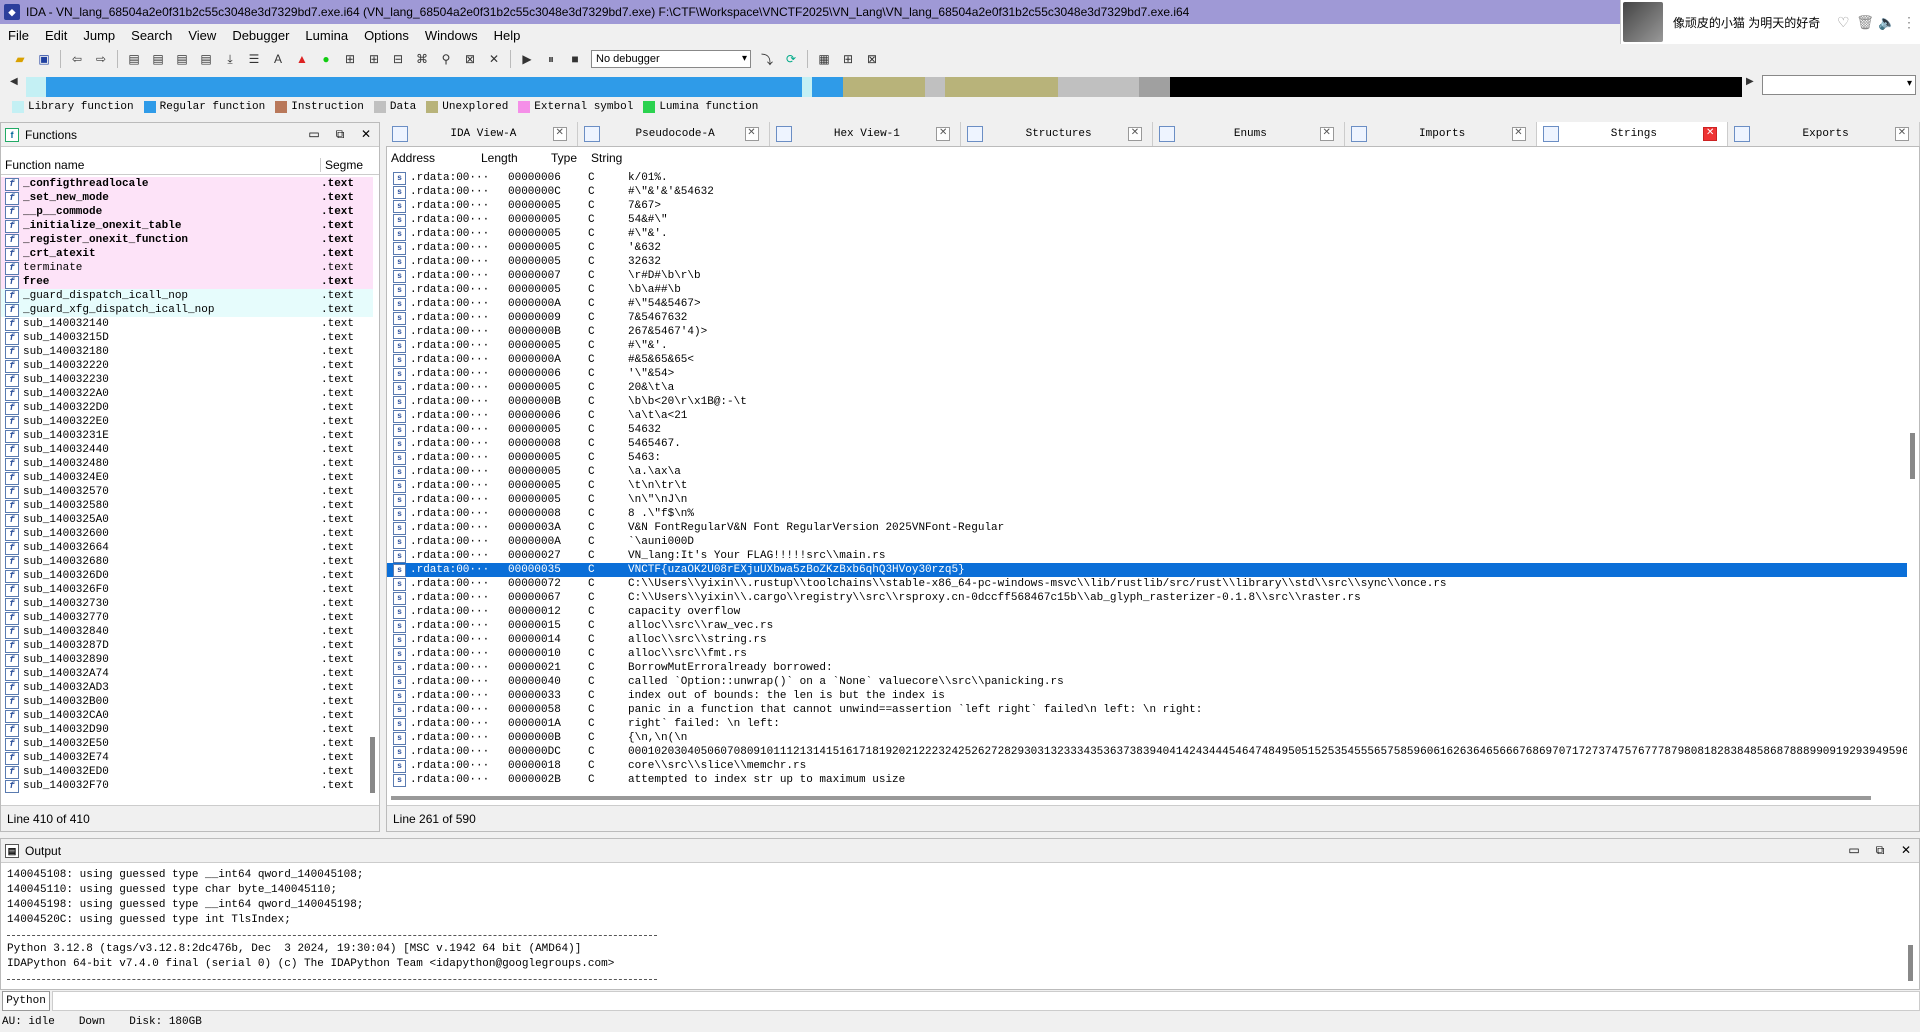  What do you see at coordinates (1750, 81) in the screenshot?
I see `nav-right-arrow-icon: ▶` at bounding box center [1750, 81].